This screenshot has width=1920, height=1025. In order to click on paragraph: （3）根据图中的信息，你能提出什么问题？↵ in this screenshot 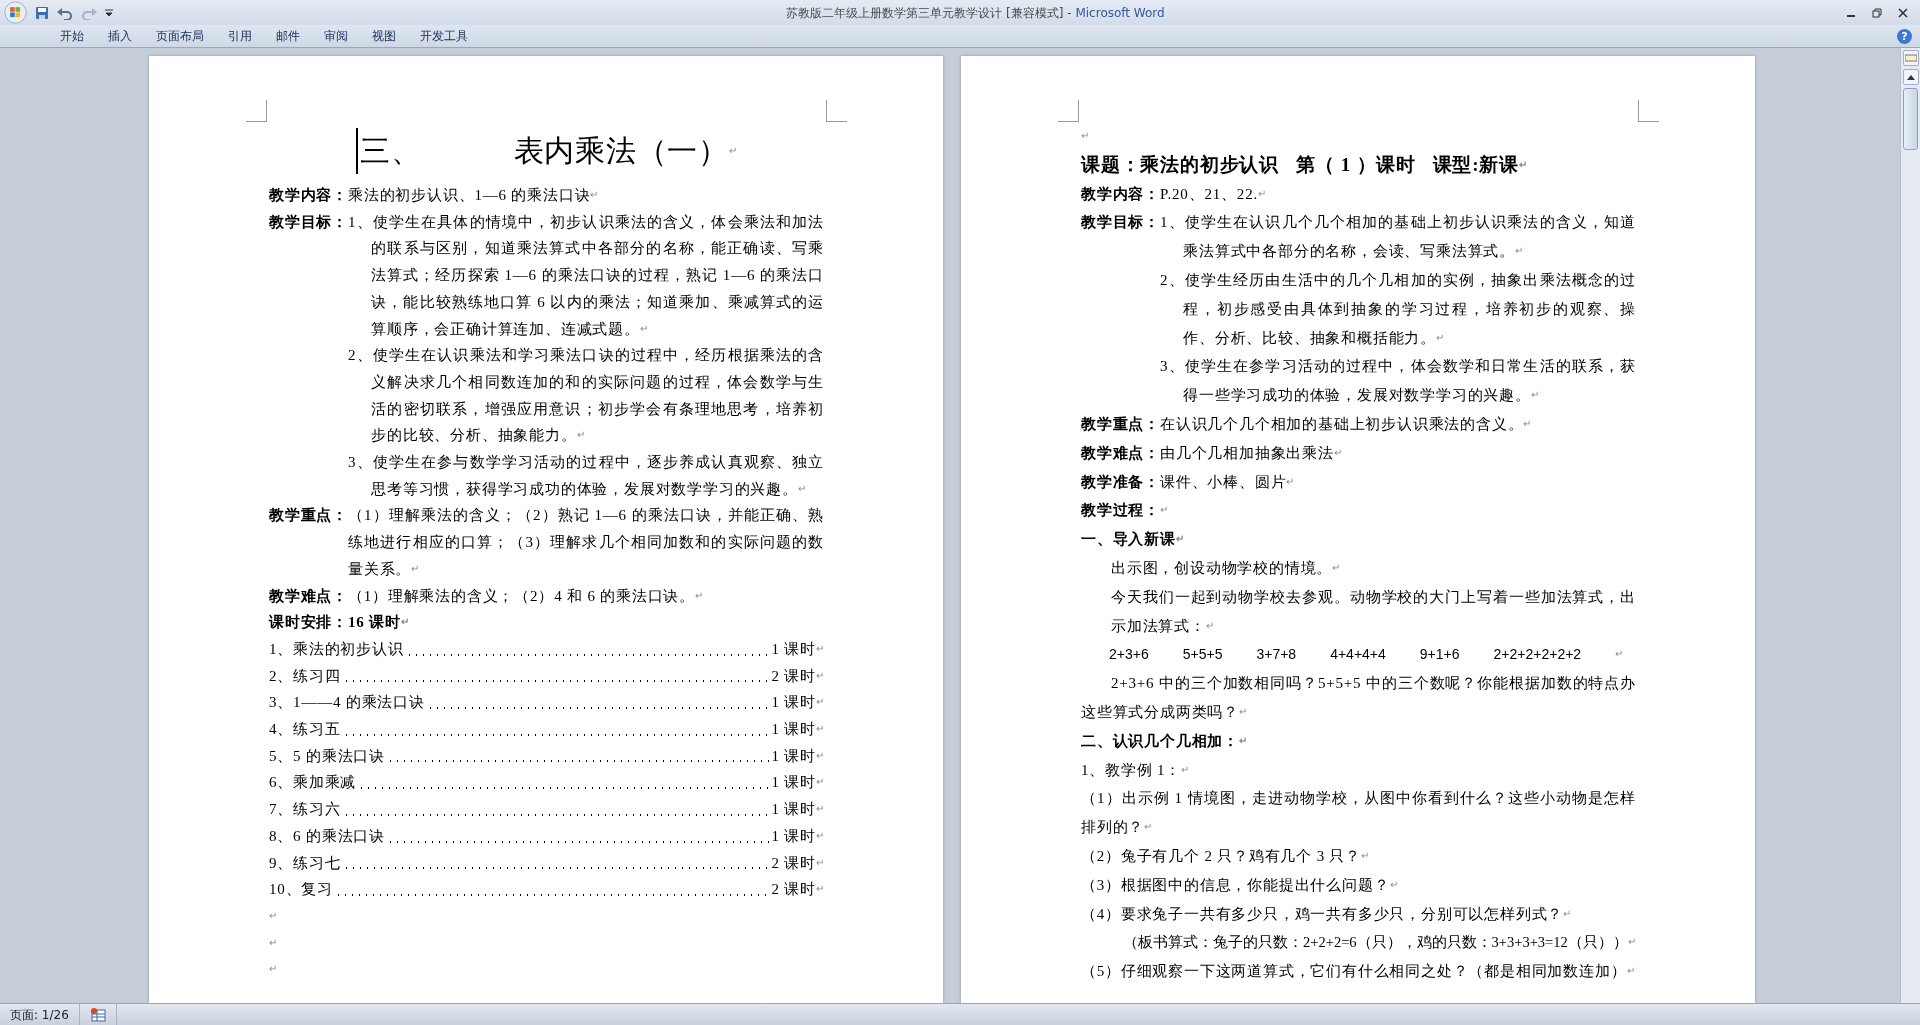, I will do `click(1240, 885)`.